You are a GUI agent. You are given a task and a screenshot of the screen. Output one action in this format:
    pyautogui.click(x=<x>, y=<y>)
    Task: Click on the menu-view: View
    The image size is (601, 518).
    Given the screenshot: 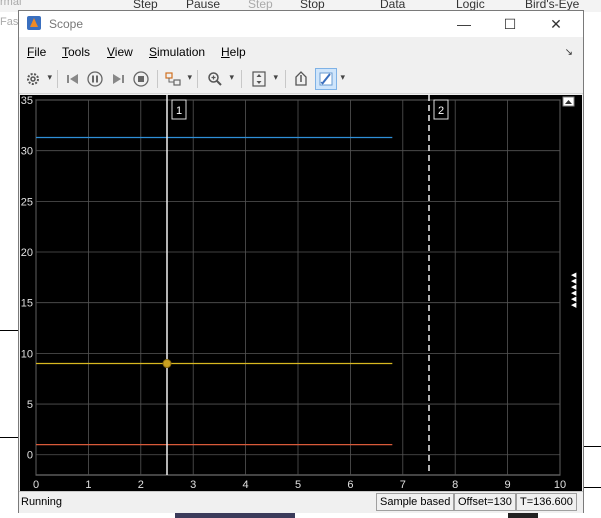 What is the action you would take?
    pyautogui.click(x=120, y=52)
    